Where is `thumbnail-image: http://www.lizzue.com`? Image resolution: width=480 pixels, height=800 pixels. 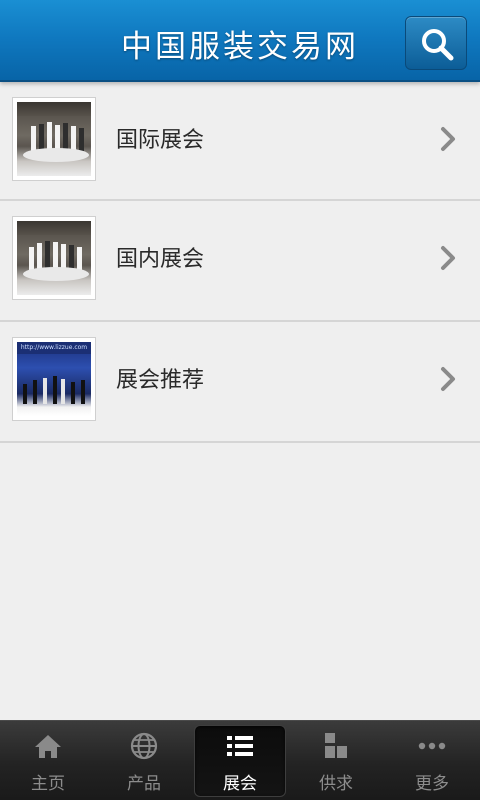
thumbnail-image: http://www.lizzue.com is located at coordinates (54, 379).